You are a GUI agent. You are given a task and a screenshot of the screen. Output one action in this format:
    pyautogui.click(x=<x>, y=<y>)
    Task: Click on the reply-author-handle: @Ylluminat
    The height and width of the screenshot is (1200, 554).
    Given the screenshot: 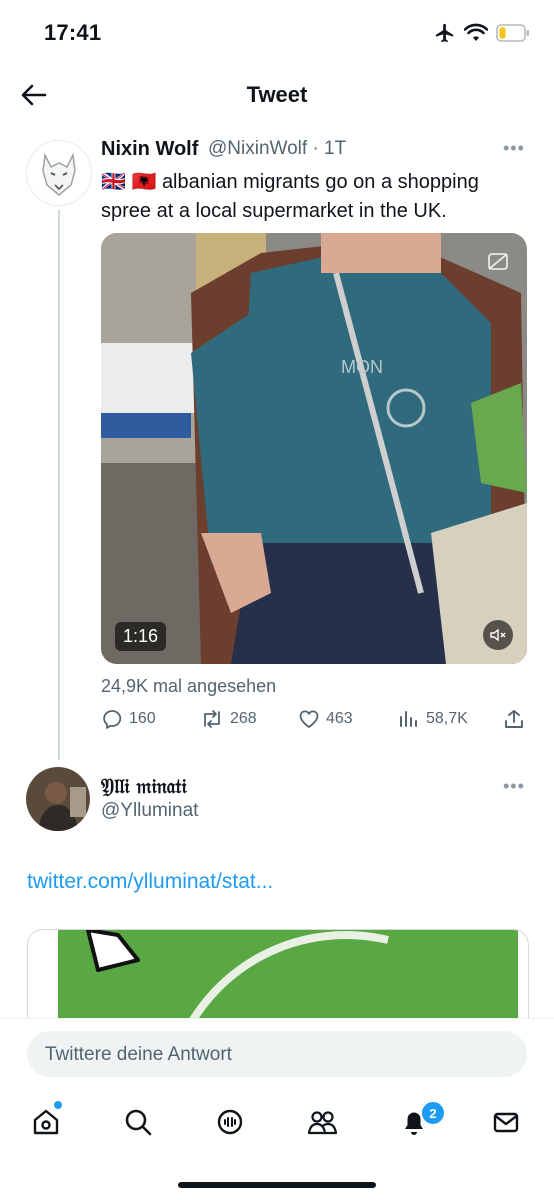 What is the action you would take?
    pyautogui.click(x=149, y=811)
    